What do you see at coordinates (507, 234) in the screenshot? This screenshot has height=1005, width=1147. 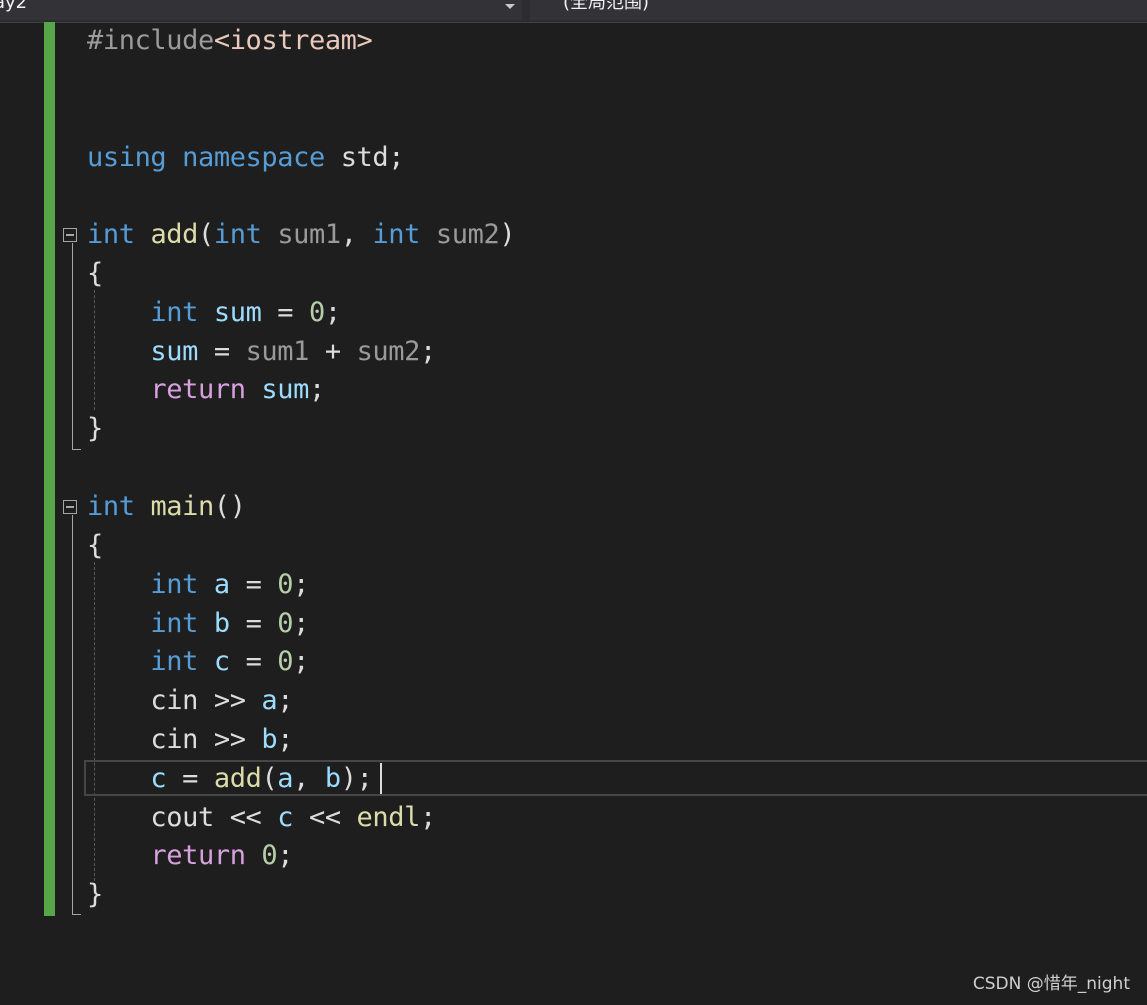 I see `code-token-plain: )` at bounding box center [507, 234].